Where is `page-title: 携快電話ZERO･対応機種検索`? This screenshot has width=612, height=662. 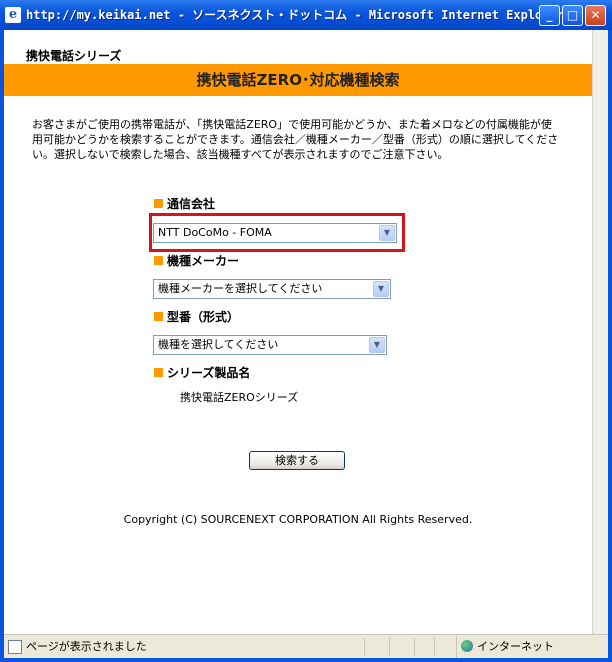
page-title: 携快電話ZERO･対応機種検索 is located at coordinates (298, 80).